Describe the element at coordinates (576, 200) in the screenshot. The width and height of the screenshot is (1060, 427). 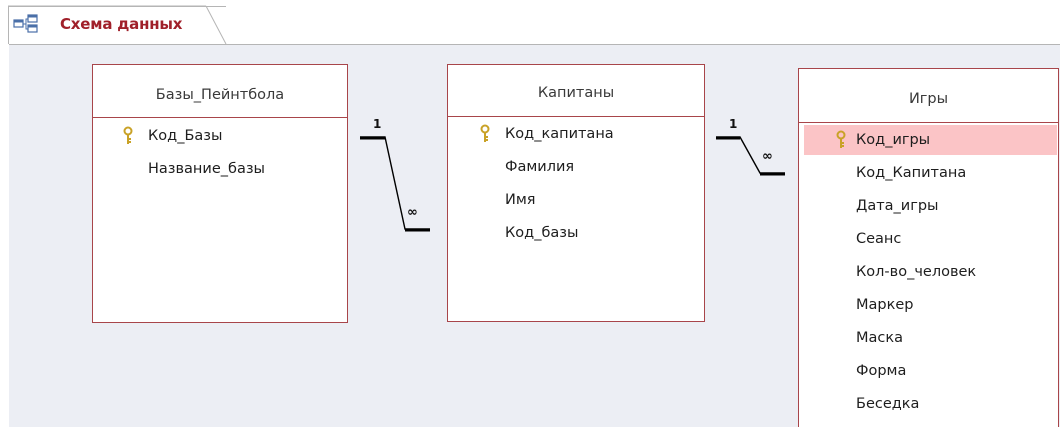
I see `field-imya: Имя` at that location.